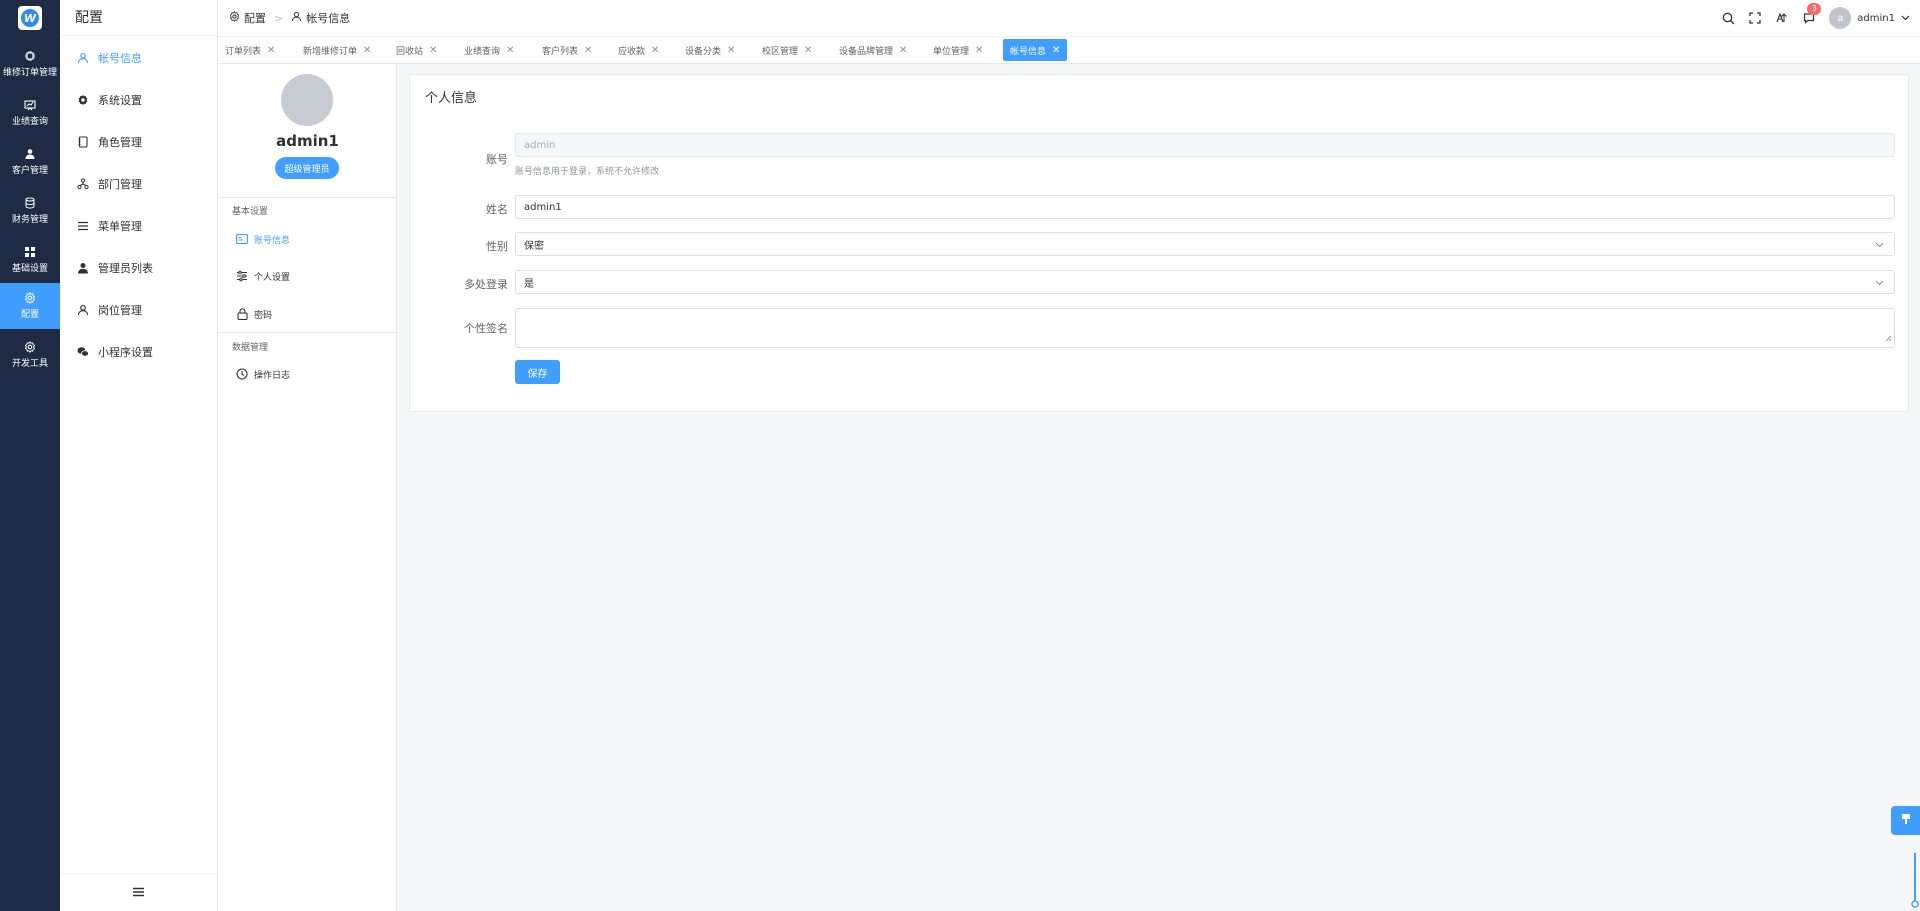 Image resolution: width=1920 pixels, height=911 pixels. I want to click on multi-login-select: 是, so click(1205, 282).